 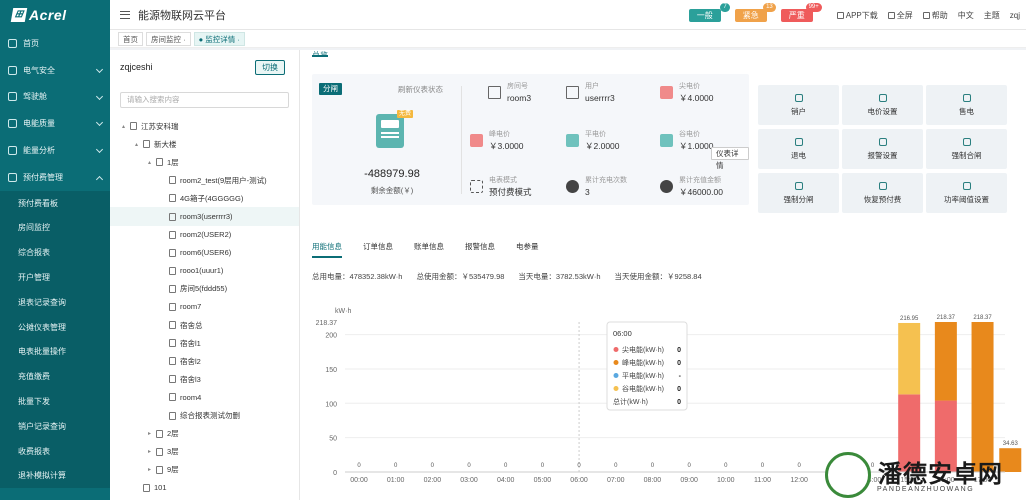 I want to click on field-value: ￥46000.00, so click(x=701, y=192).